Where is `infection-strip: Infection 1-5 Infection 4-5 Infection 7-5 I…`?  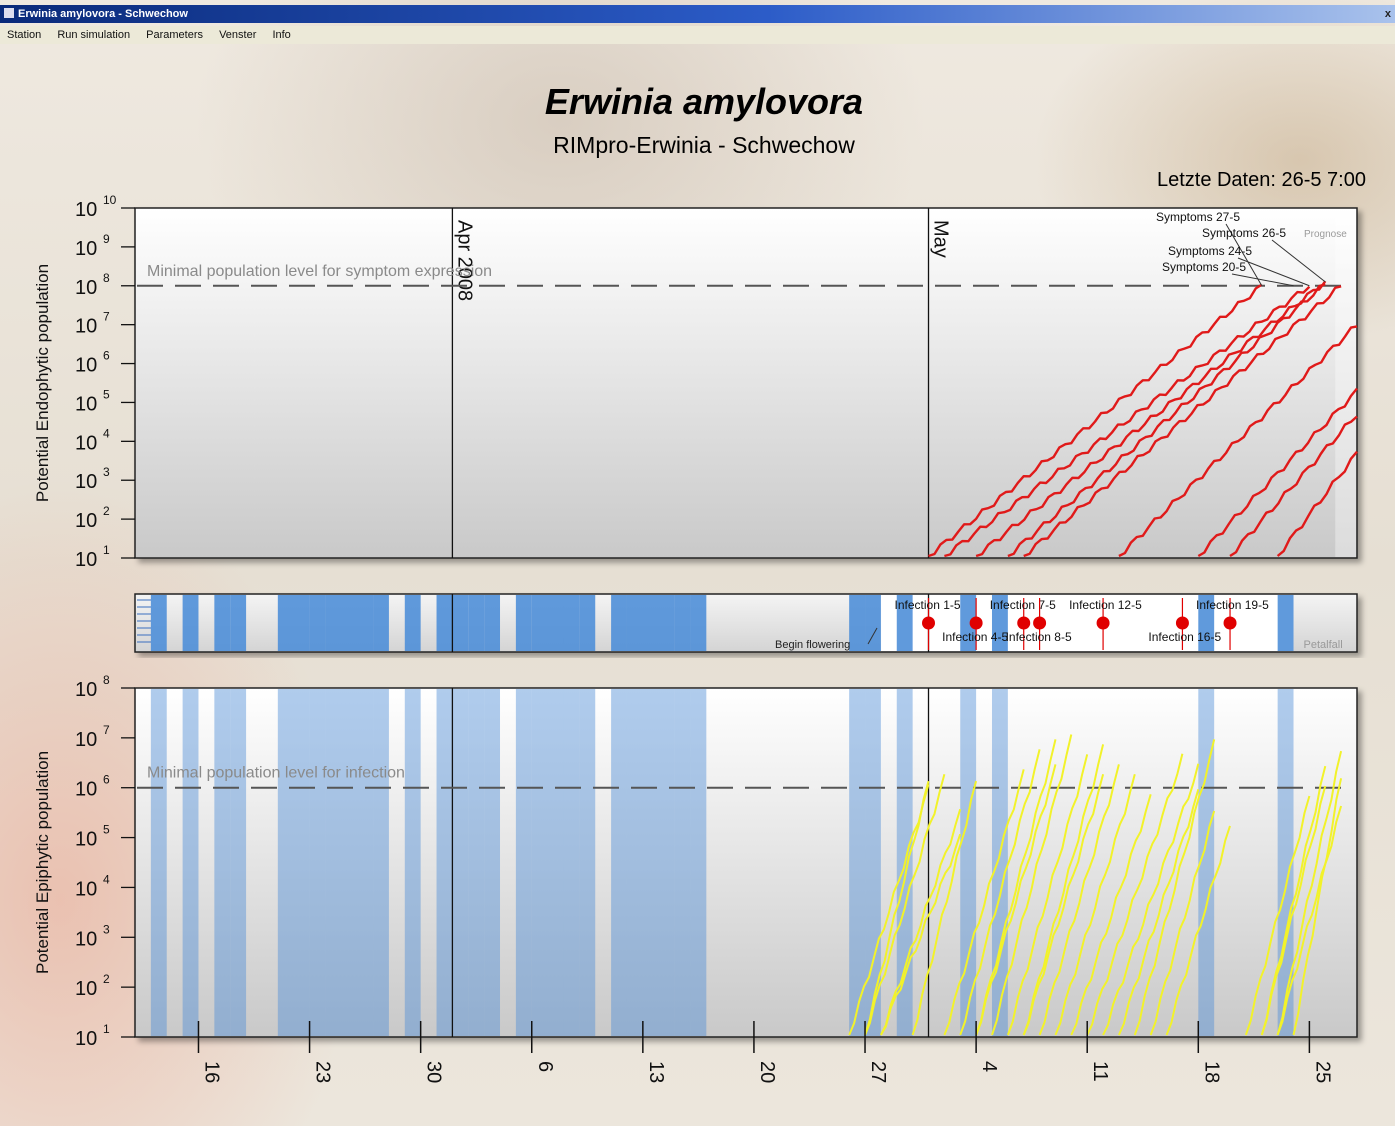 infection-strip: Infection 1-5 Infection 4-5 Infection 7-5 I… is located at coordinates (746, 623).